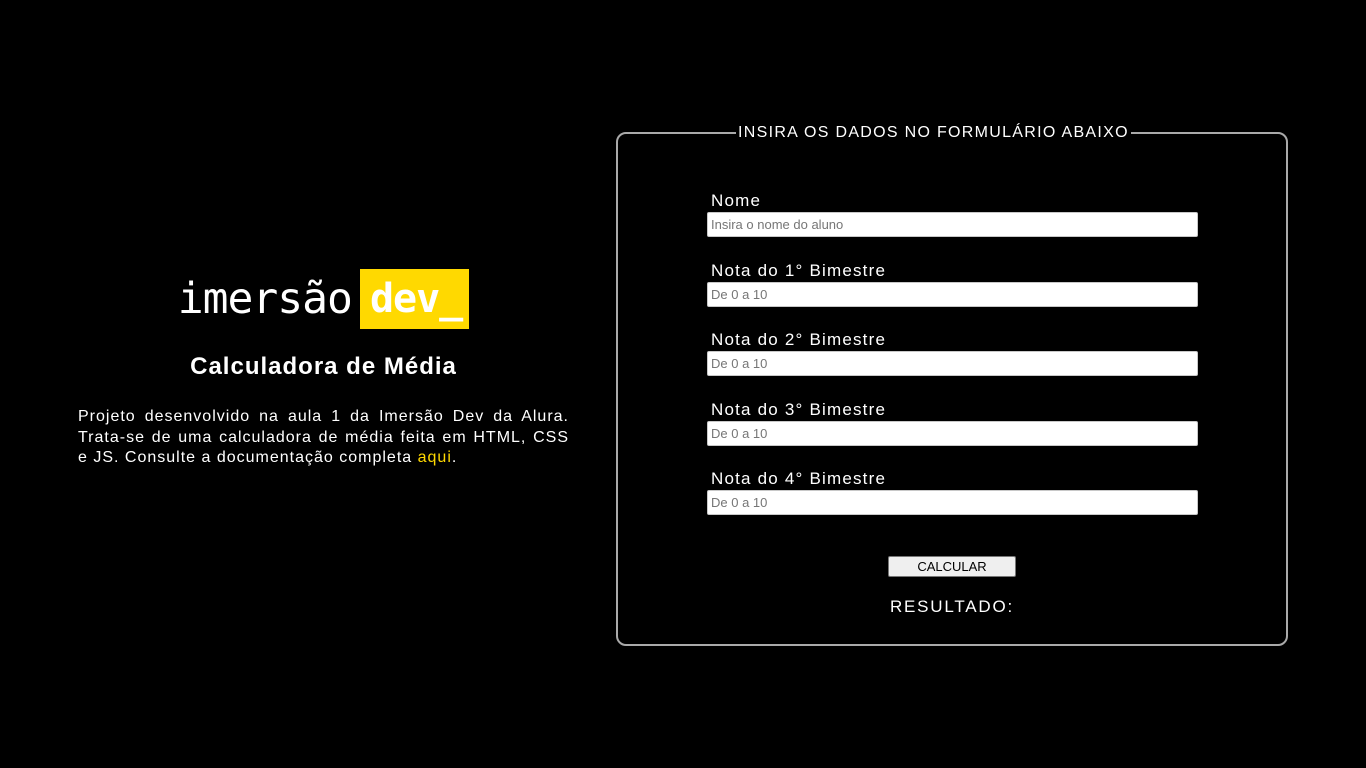  I want to click on field-nota-4: Nota do 4° Bimestre, so click(952, 503).